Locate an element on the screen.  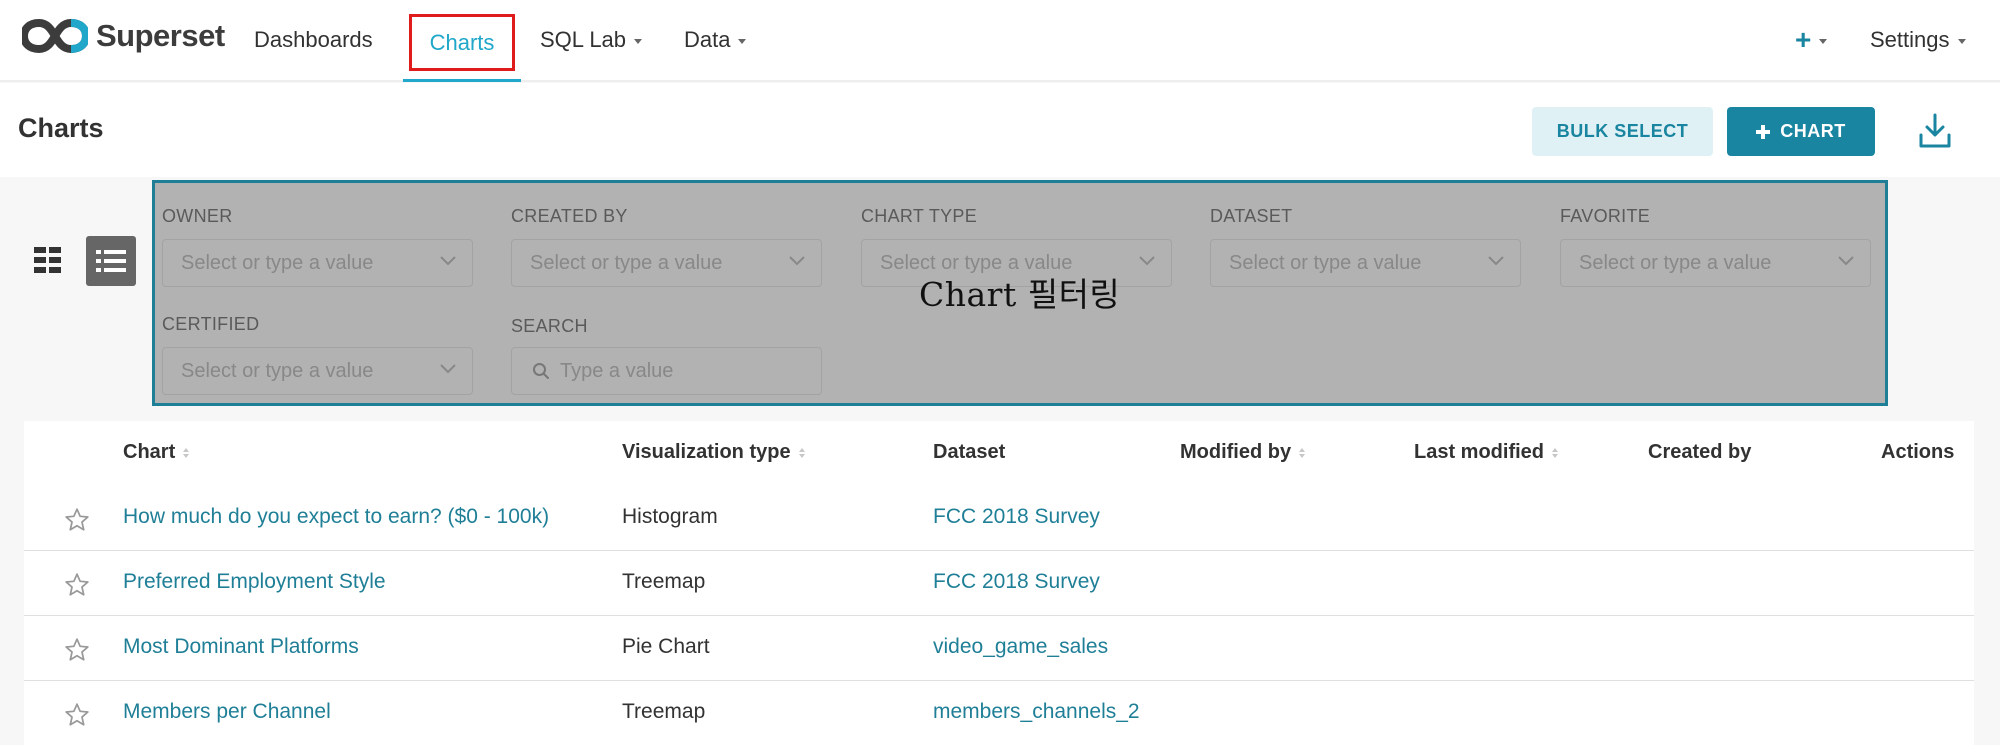
column-header-chart-label: Chart is located at coordinates (149, 452).